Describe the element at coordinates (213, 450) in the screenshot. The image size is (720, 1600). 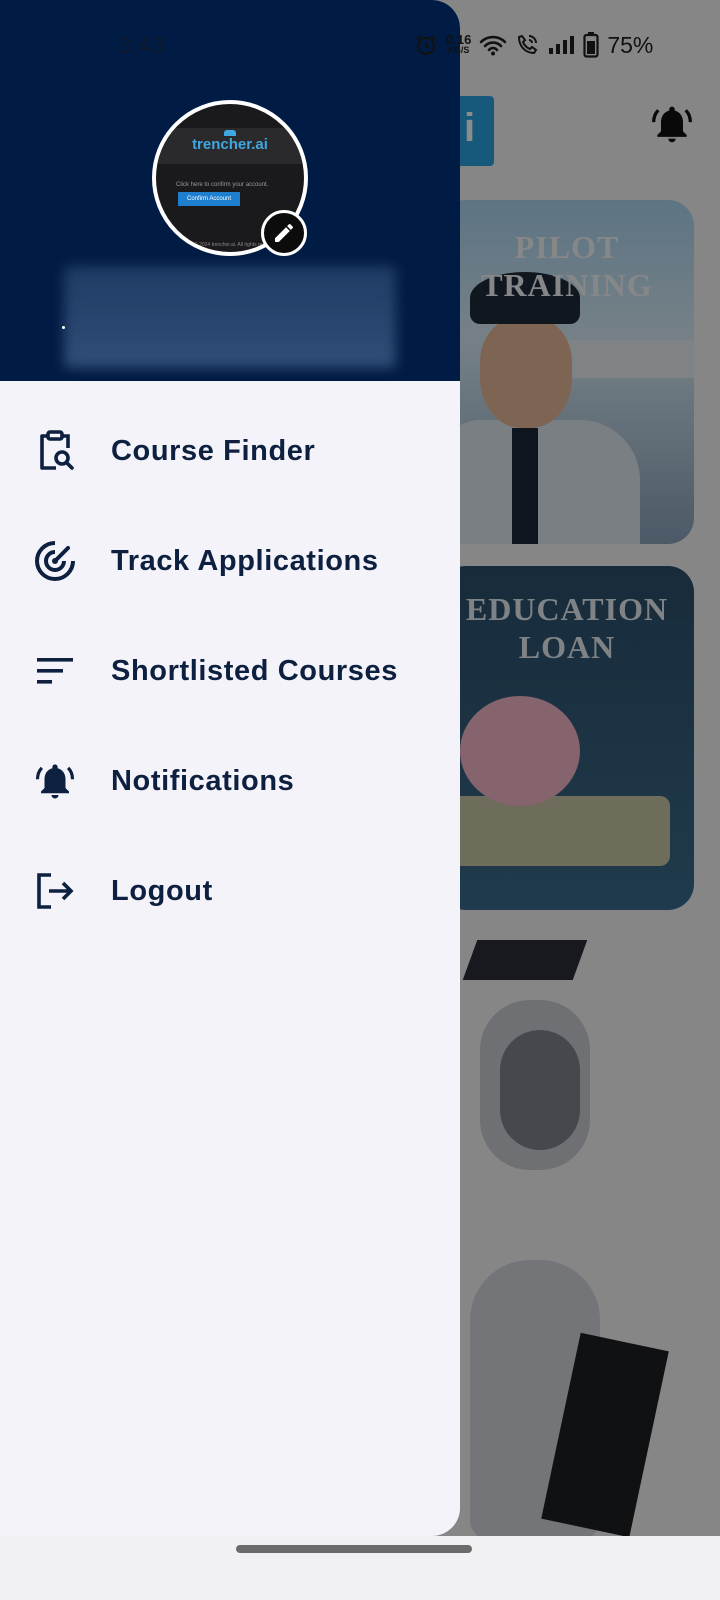
I see `menu-label: Course Finder` at that location.